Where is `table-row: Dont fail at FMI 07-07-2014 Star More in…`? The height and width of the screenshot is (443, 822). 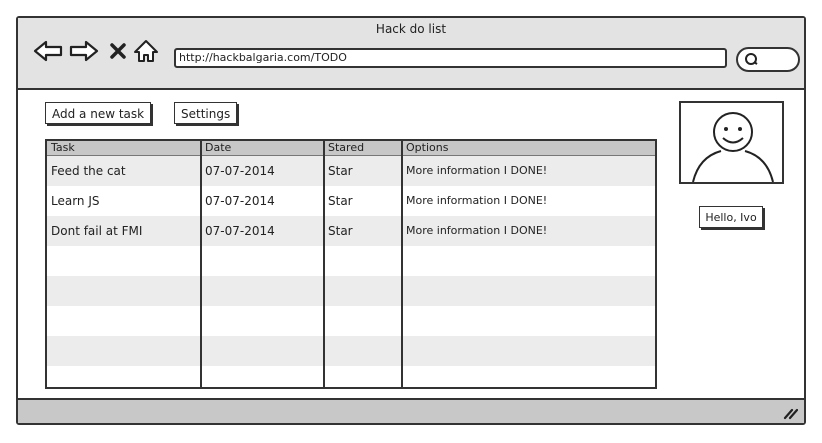
table-row: Dont fail at FMI 07-07-2014 Star More in… is located at coordinates (351, 231).